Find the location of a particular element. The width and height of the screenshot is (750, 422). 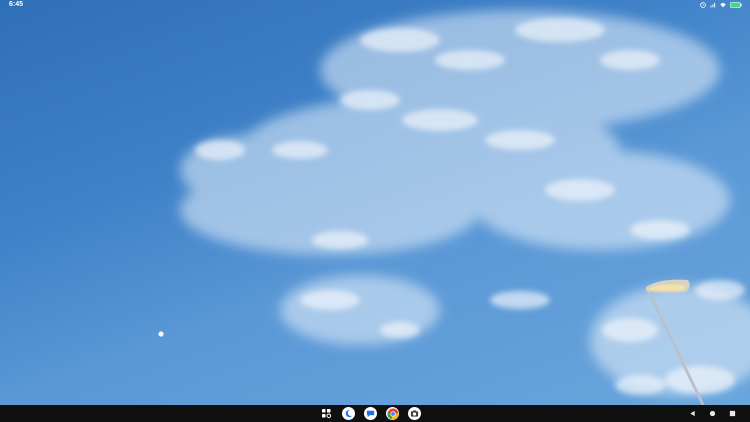

camera-icon is located at coordinates (414, 413).